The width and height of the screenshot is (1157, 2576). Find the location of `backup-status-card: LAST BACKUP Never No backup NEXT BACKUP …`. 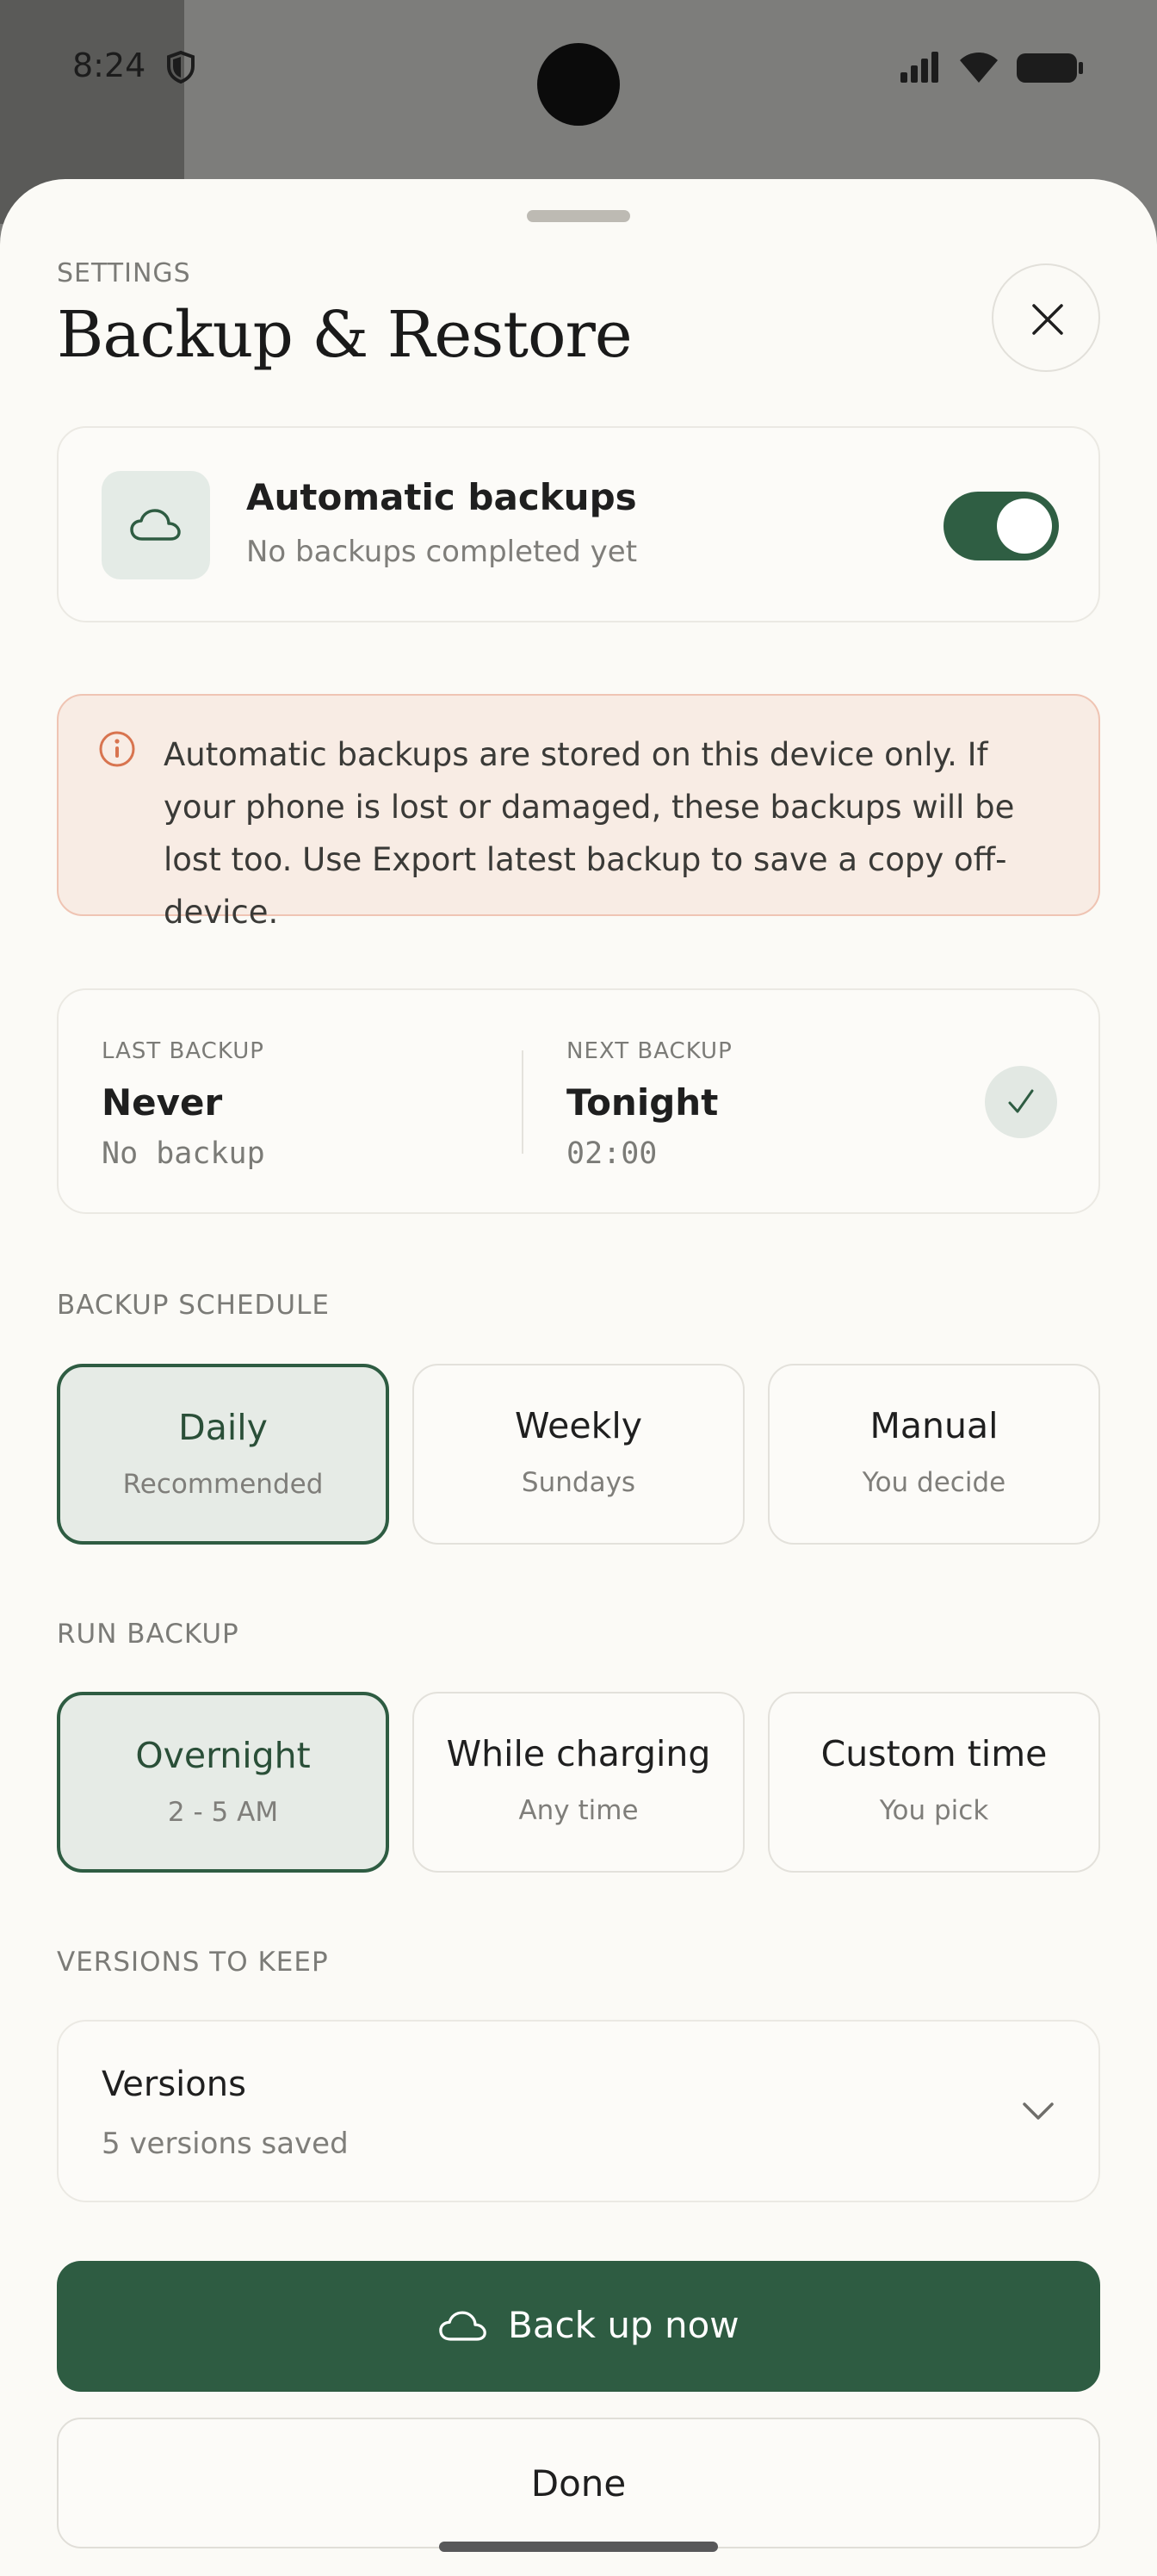

backup-status-card: LAST BACKUP Never No backup NEXT BACKUP … is located at coordinates (579, 1101).